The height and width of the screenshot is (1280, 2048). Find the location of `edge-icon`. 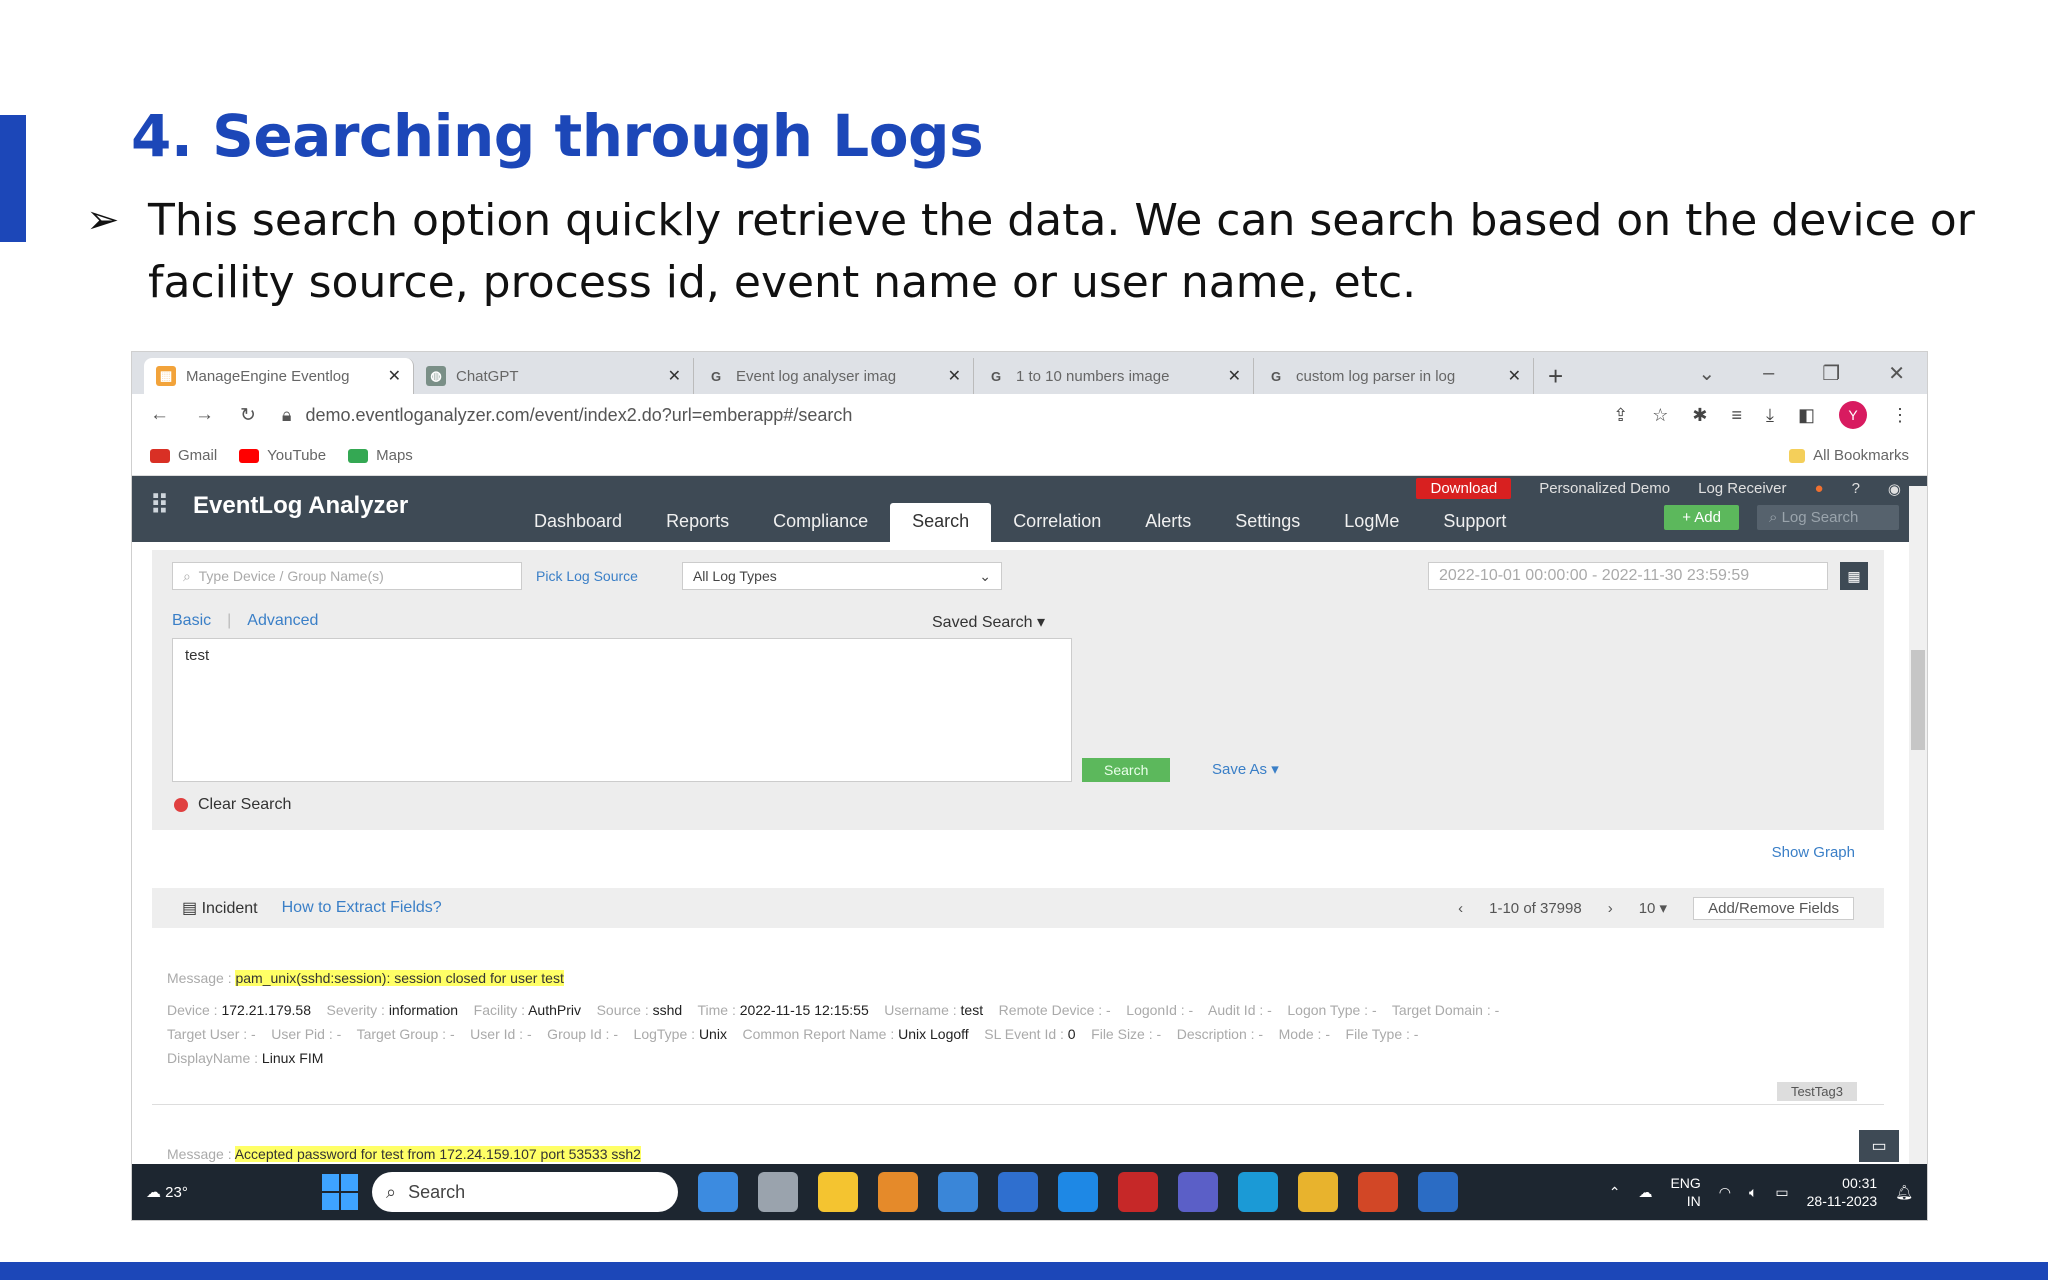

edge-icon is located at coordinates (1258, 1192).